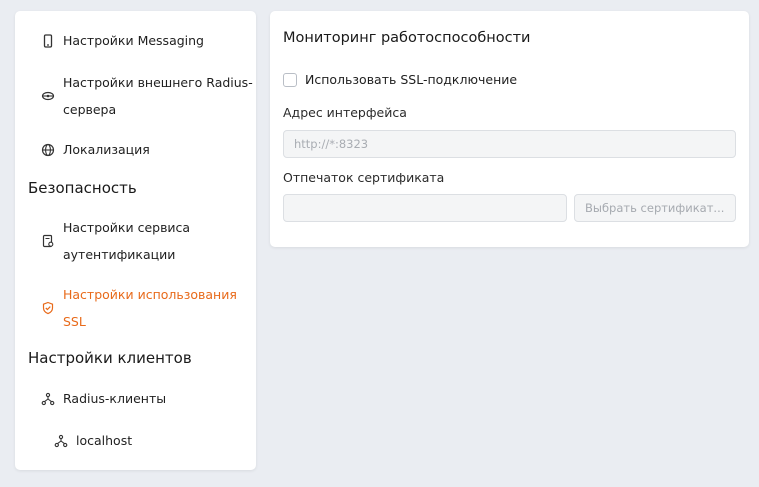 The width and height of the screenshot is (759, 487). Describe the element at coordinates (425, 208) in the screenshot. I see `certificate-thumbprint-input` at that location.